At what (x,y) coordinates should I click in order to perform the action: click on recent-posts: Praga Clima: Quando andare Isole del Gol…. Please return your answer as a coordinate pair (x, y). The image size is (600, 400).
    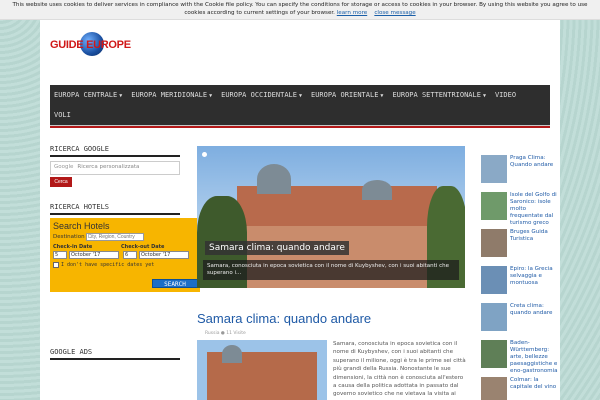
    Looking at the image, I should click on (520, 277).